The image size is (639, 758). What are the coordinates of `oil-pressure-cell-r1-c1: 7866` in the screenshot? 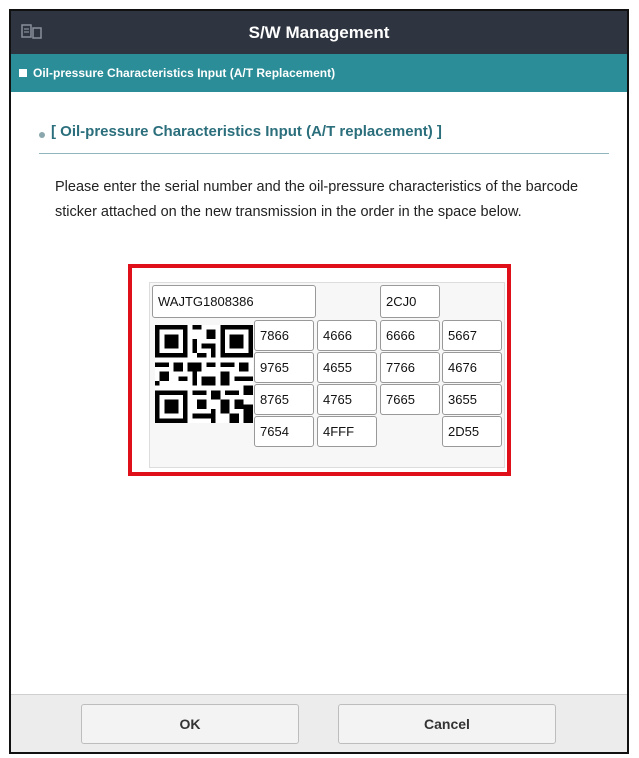 It's located at (284, 335).